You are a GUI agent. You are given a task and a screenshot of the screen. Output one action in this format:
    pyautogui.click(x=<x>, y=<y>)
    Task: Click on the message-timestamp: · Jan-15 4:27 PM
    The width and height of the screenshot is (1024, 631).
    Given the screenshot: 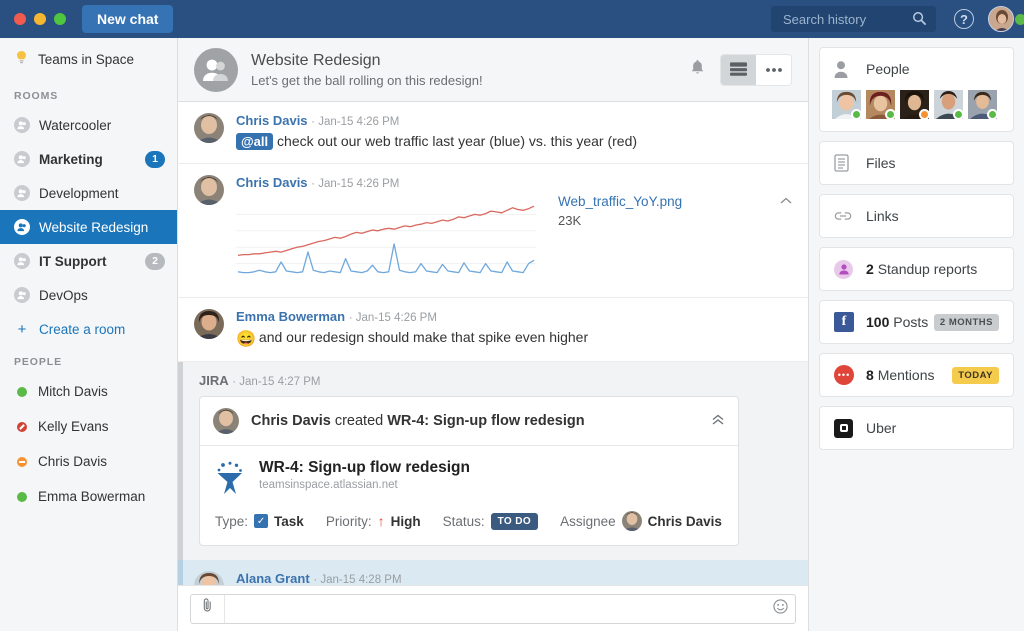 What is the action you would take?
    pyautogui.click(x=276, y=382)
    